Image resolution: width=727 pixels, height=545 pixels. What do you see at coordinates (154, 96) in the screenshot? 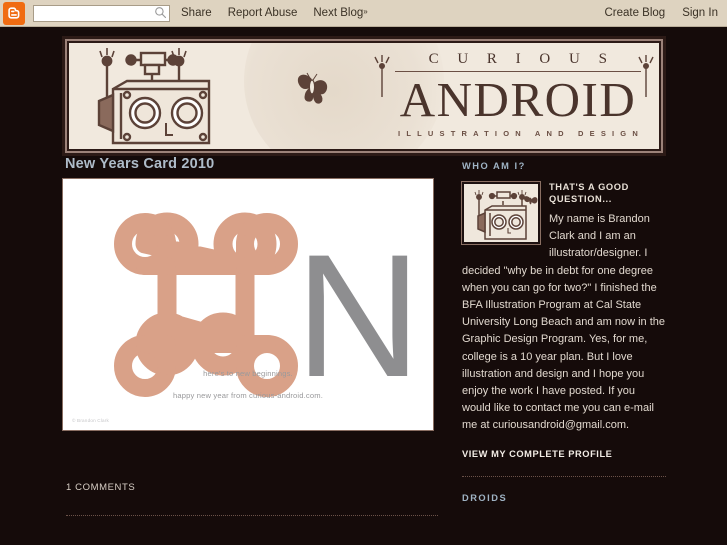
I see `robot-head-illustration` at bounding box center [154, 96].